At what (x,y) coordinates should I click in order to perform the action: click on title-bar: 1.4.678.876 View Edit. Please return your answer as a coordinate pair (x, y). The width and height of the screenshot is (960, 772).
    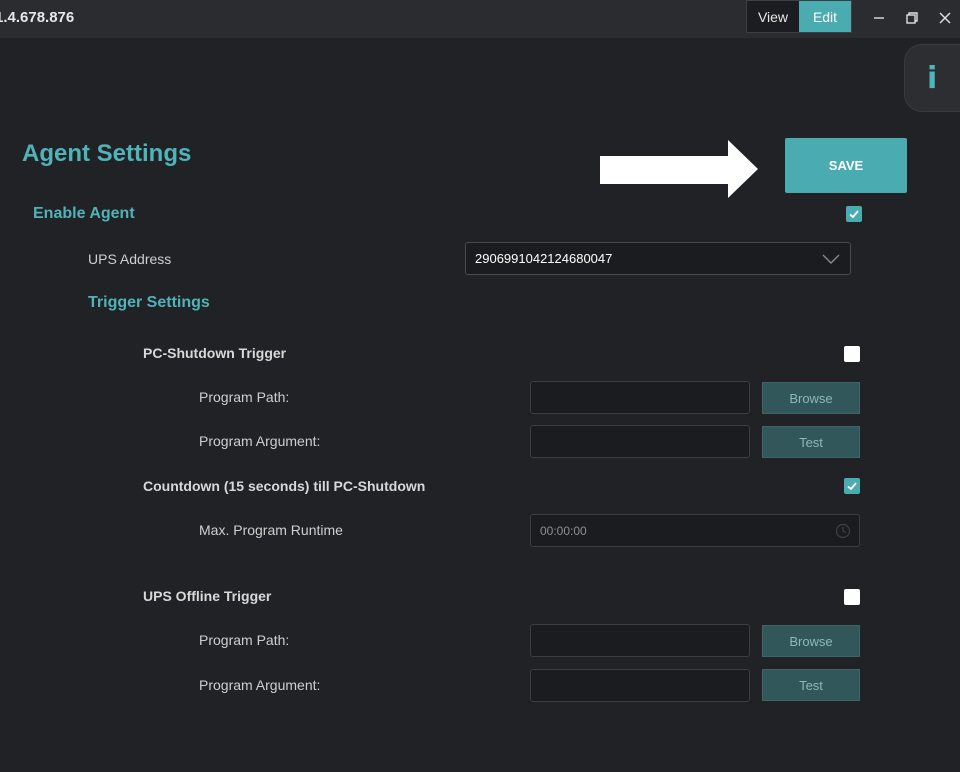
    Looking at the image, I should click on (480, 19).